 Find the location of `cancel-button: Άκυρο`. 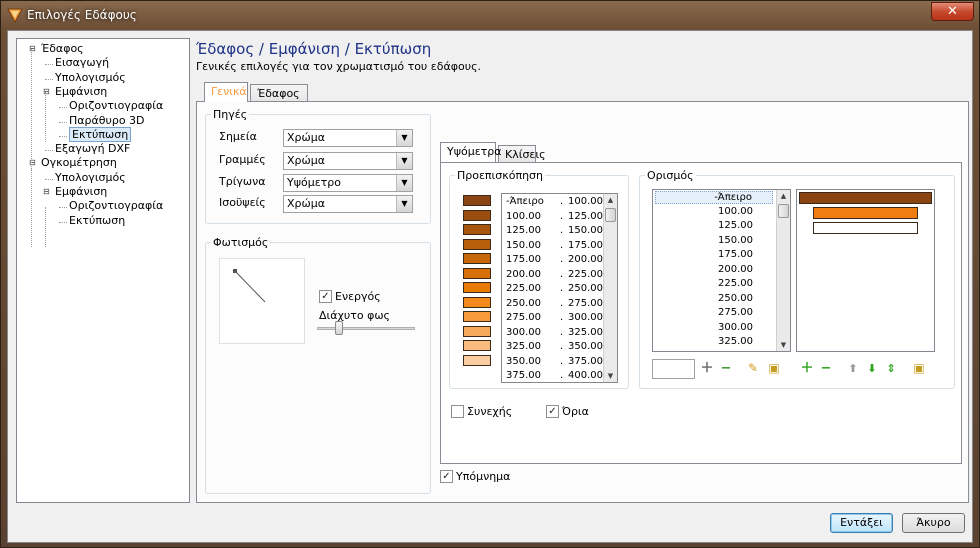

cancel-button: Άκυρο is located at coordinates (933, 523).